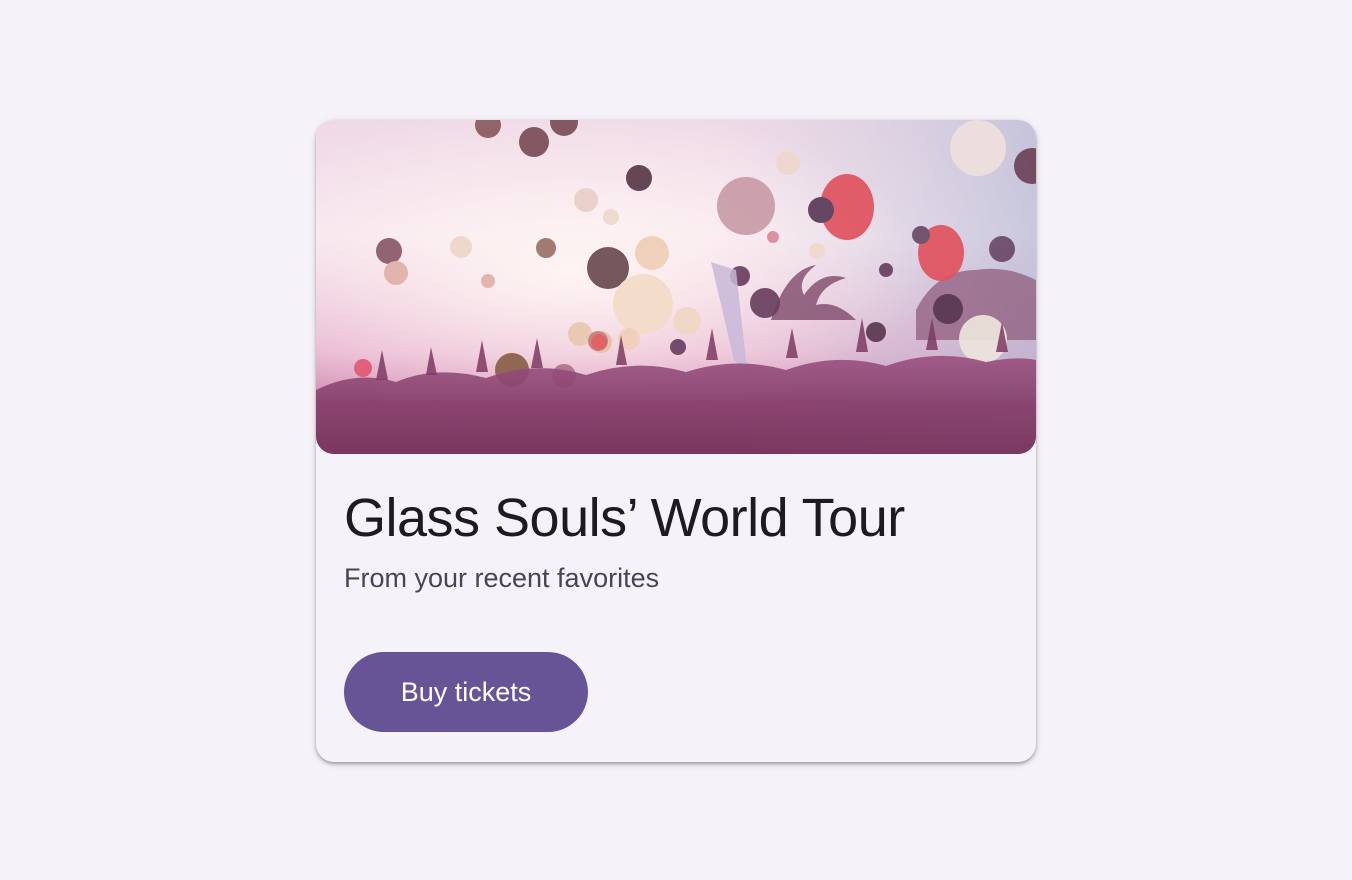 Image resolution: width=1352 pixels, height=880 pixels. Describe the element at coordinates (502, 578) in the screenshot. I see `event-subtitle: From your recent favorites` at that location.